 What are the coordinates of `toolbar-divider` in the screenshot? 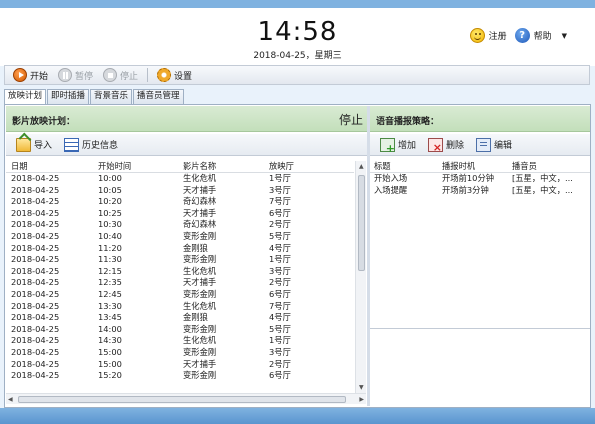 It's located at (148, 75).